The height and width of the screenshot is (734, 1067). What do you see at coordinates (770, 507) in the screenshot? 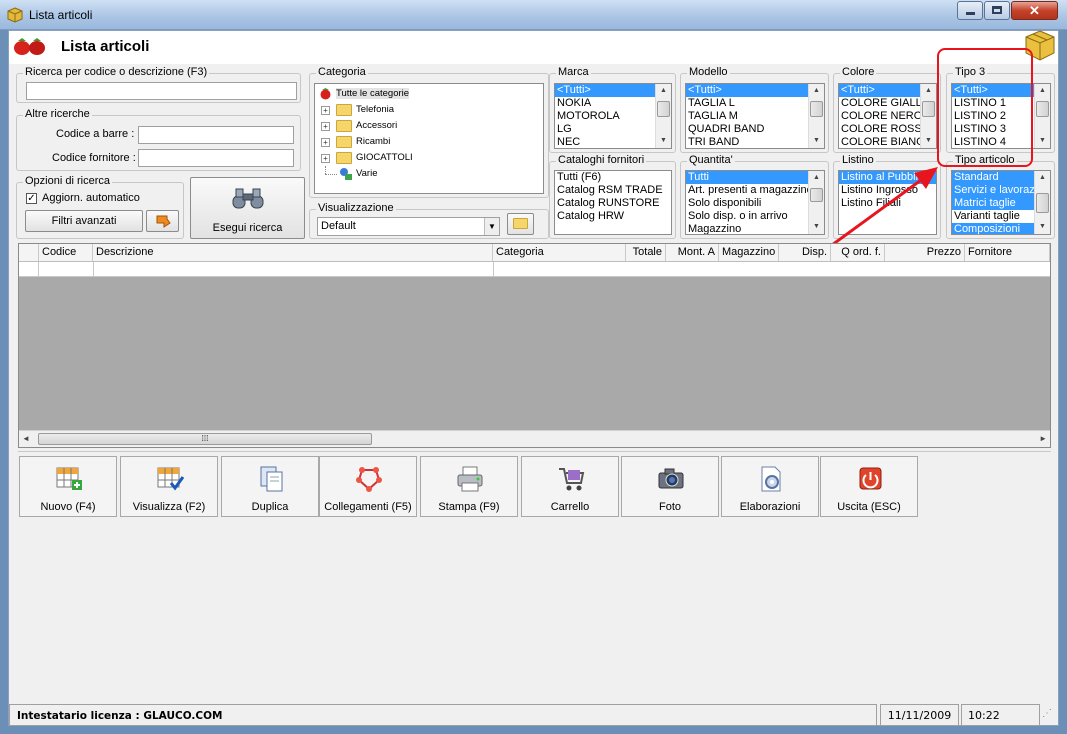
I see `processing-button-label: Elaborazioni` at bounding box center [770, 507].